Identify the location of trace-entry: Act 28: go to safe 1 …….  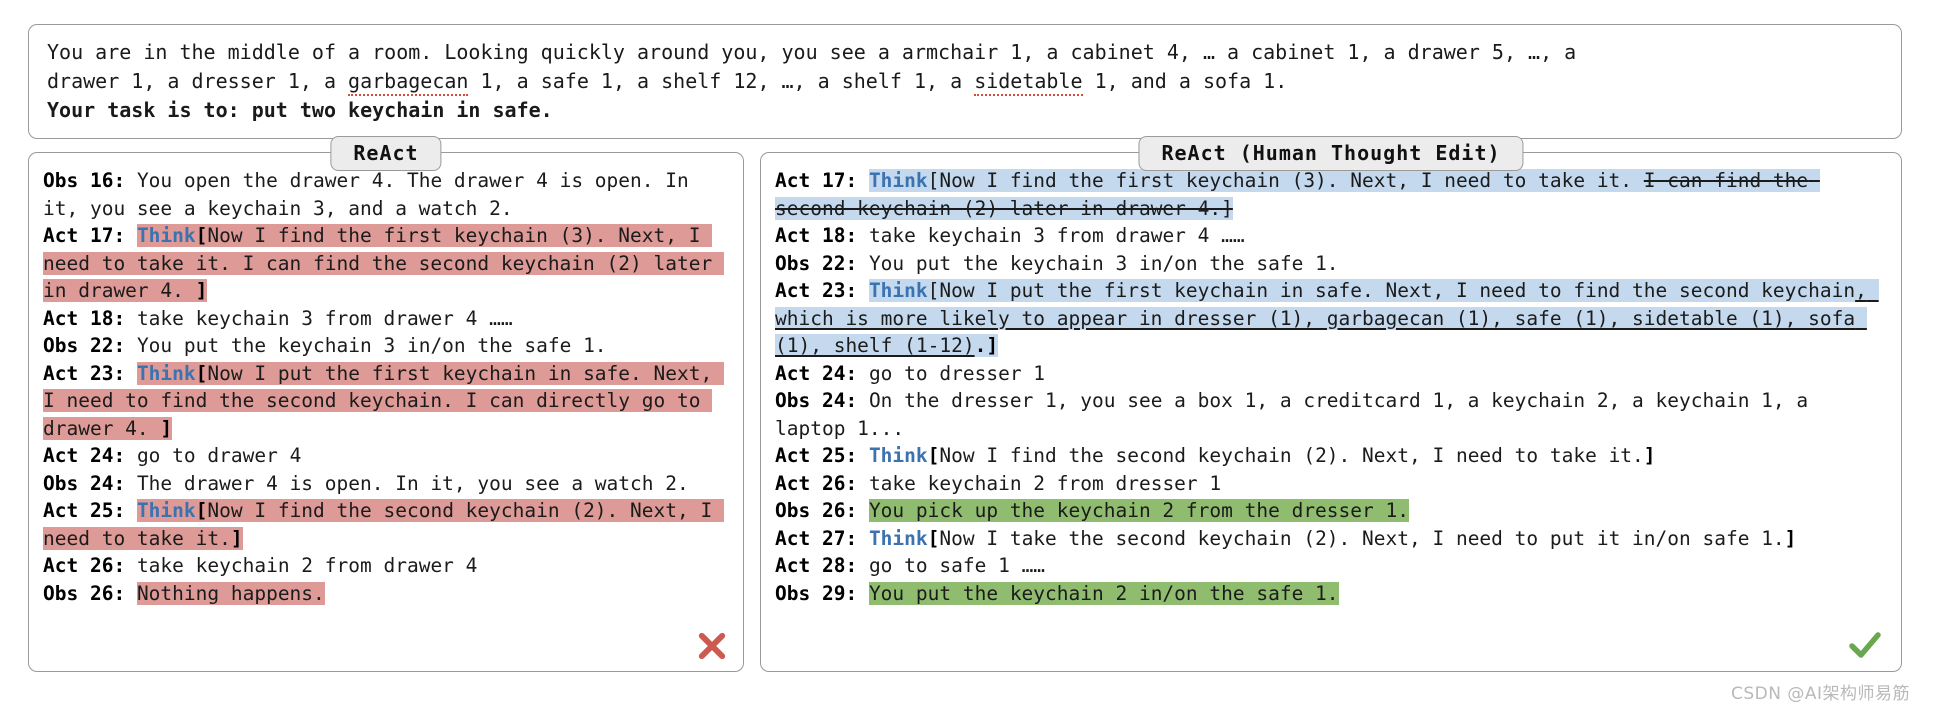
(1332, 566).